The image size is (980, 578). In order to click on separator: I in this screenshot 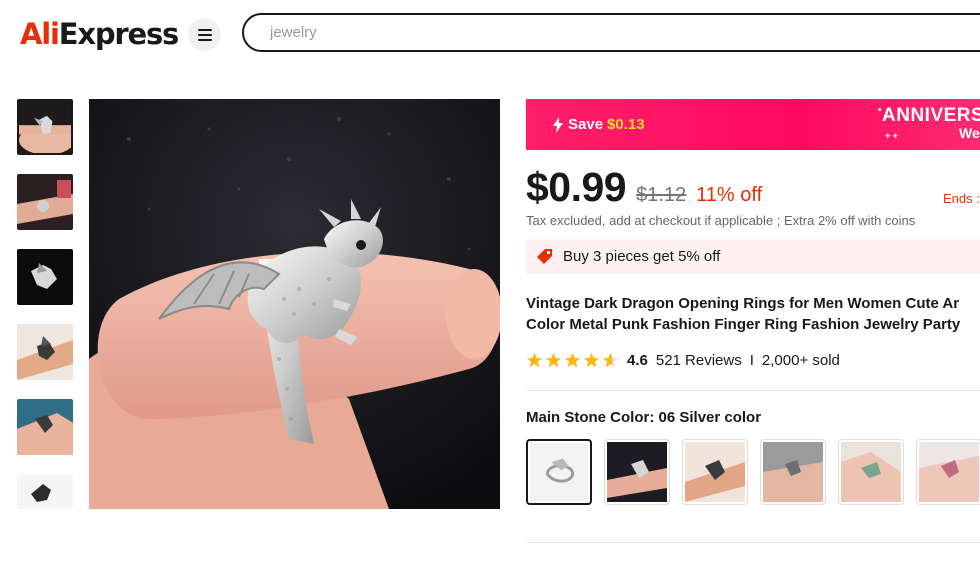, I will do `click(751, 360)`.